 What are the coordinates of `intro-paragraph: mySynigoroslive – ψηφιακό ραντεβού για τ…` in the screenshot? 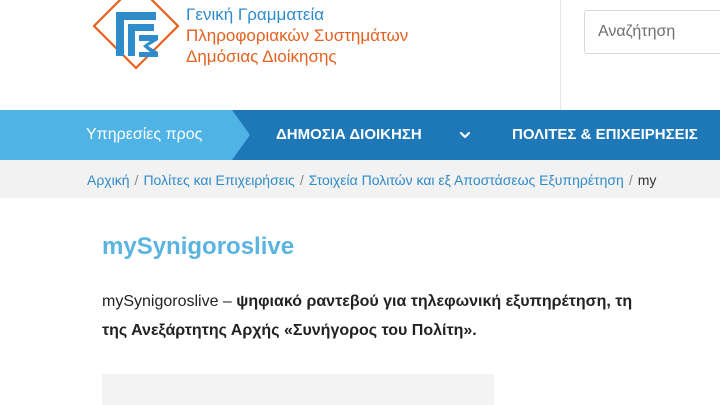 It's located at (411, 316).